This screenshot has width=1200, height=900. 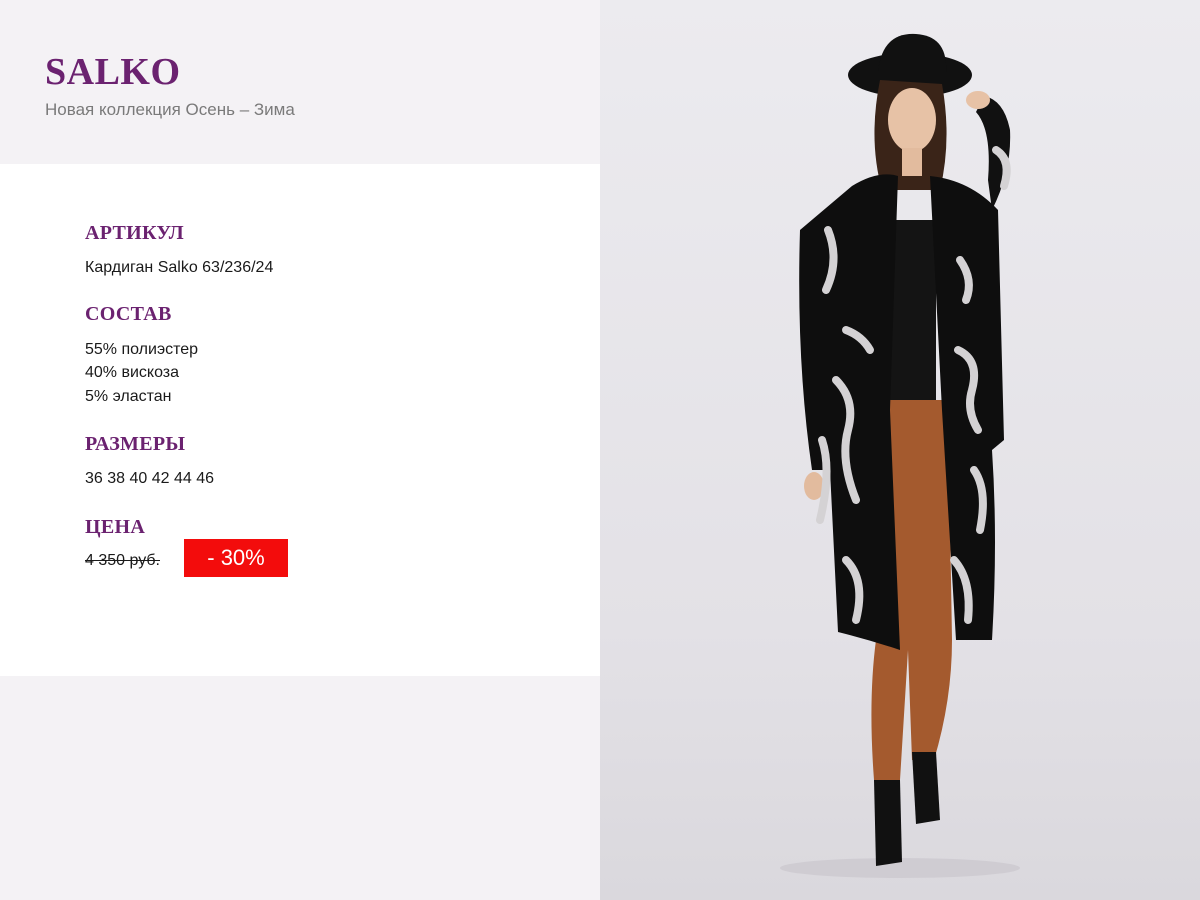 I want to click on sizes-value: 36 38 40 42 44 46, so click(x=150, y=478).